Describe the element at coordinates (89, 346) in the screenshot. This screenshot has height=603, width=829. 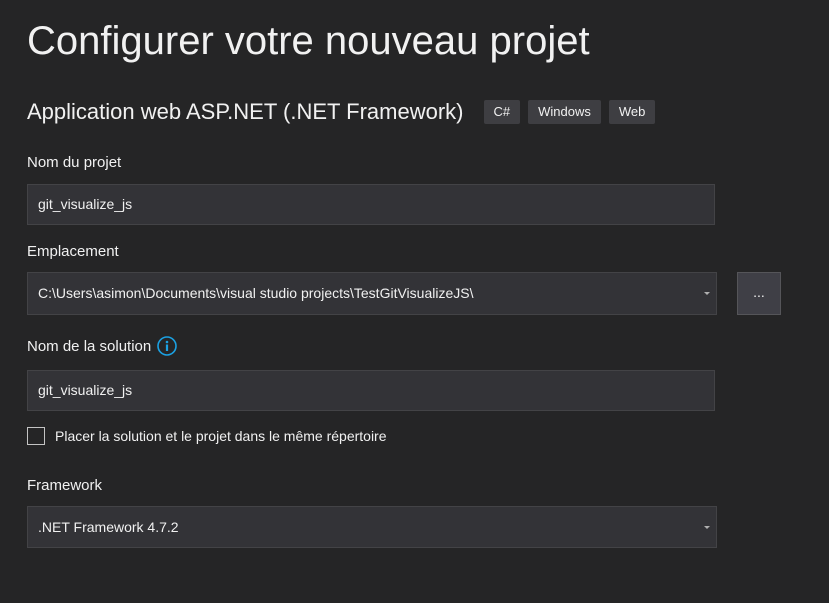
I see `solution-name-label: Nom de la solution` at that location.